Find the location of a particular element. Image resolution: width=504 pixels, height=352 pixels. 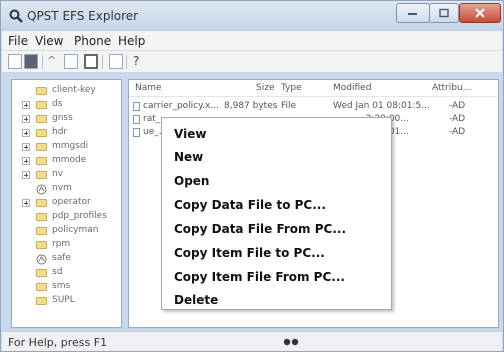

tree-item-label: rpm is located at coordinates (61, 244).